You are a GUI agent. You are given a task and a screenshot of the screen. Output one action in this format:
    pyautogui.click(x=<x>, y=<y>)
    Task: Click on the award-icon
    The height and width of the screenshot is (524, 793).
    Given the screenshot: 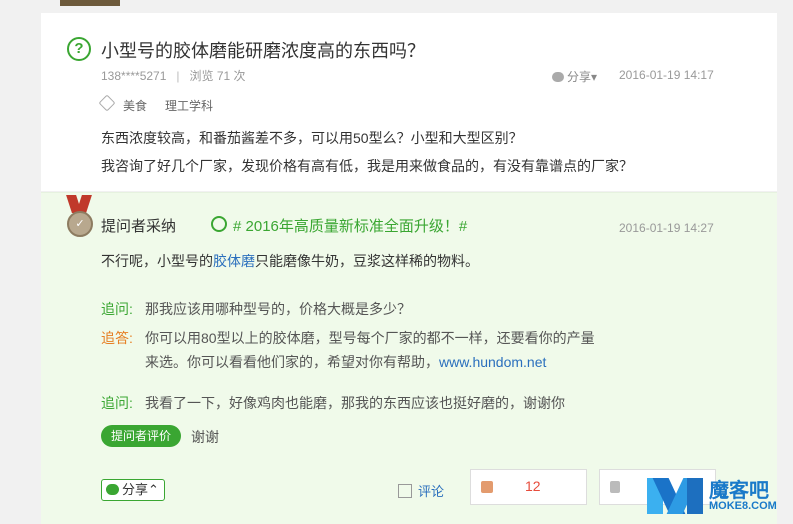 What is the action you would take?
    pyautogui.click(x=219, y=224)
    